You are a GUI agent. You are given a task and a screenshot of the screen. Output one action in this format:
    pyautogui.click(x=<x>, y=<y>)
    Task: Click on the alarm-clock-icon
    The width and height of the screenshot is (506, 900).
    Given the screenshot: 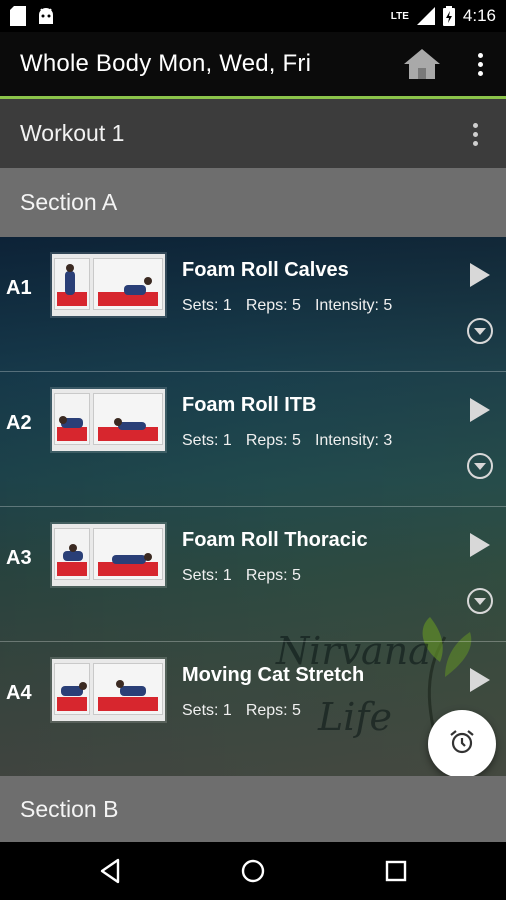 What is the action you would take?
    pyautogui.click(x=462, y=744)
    